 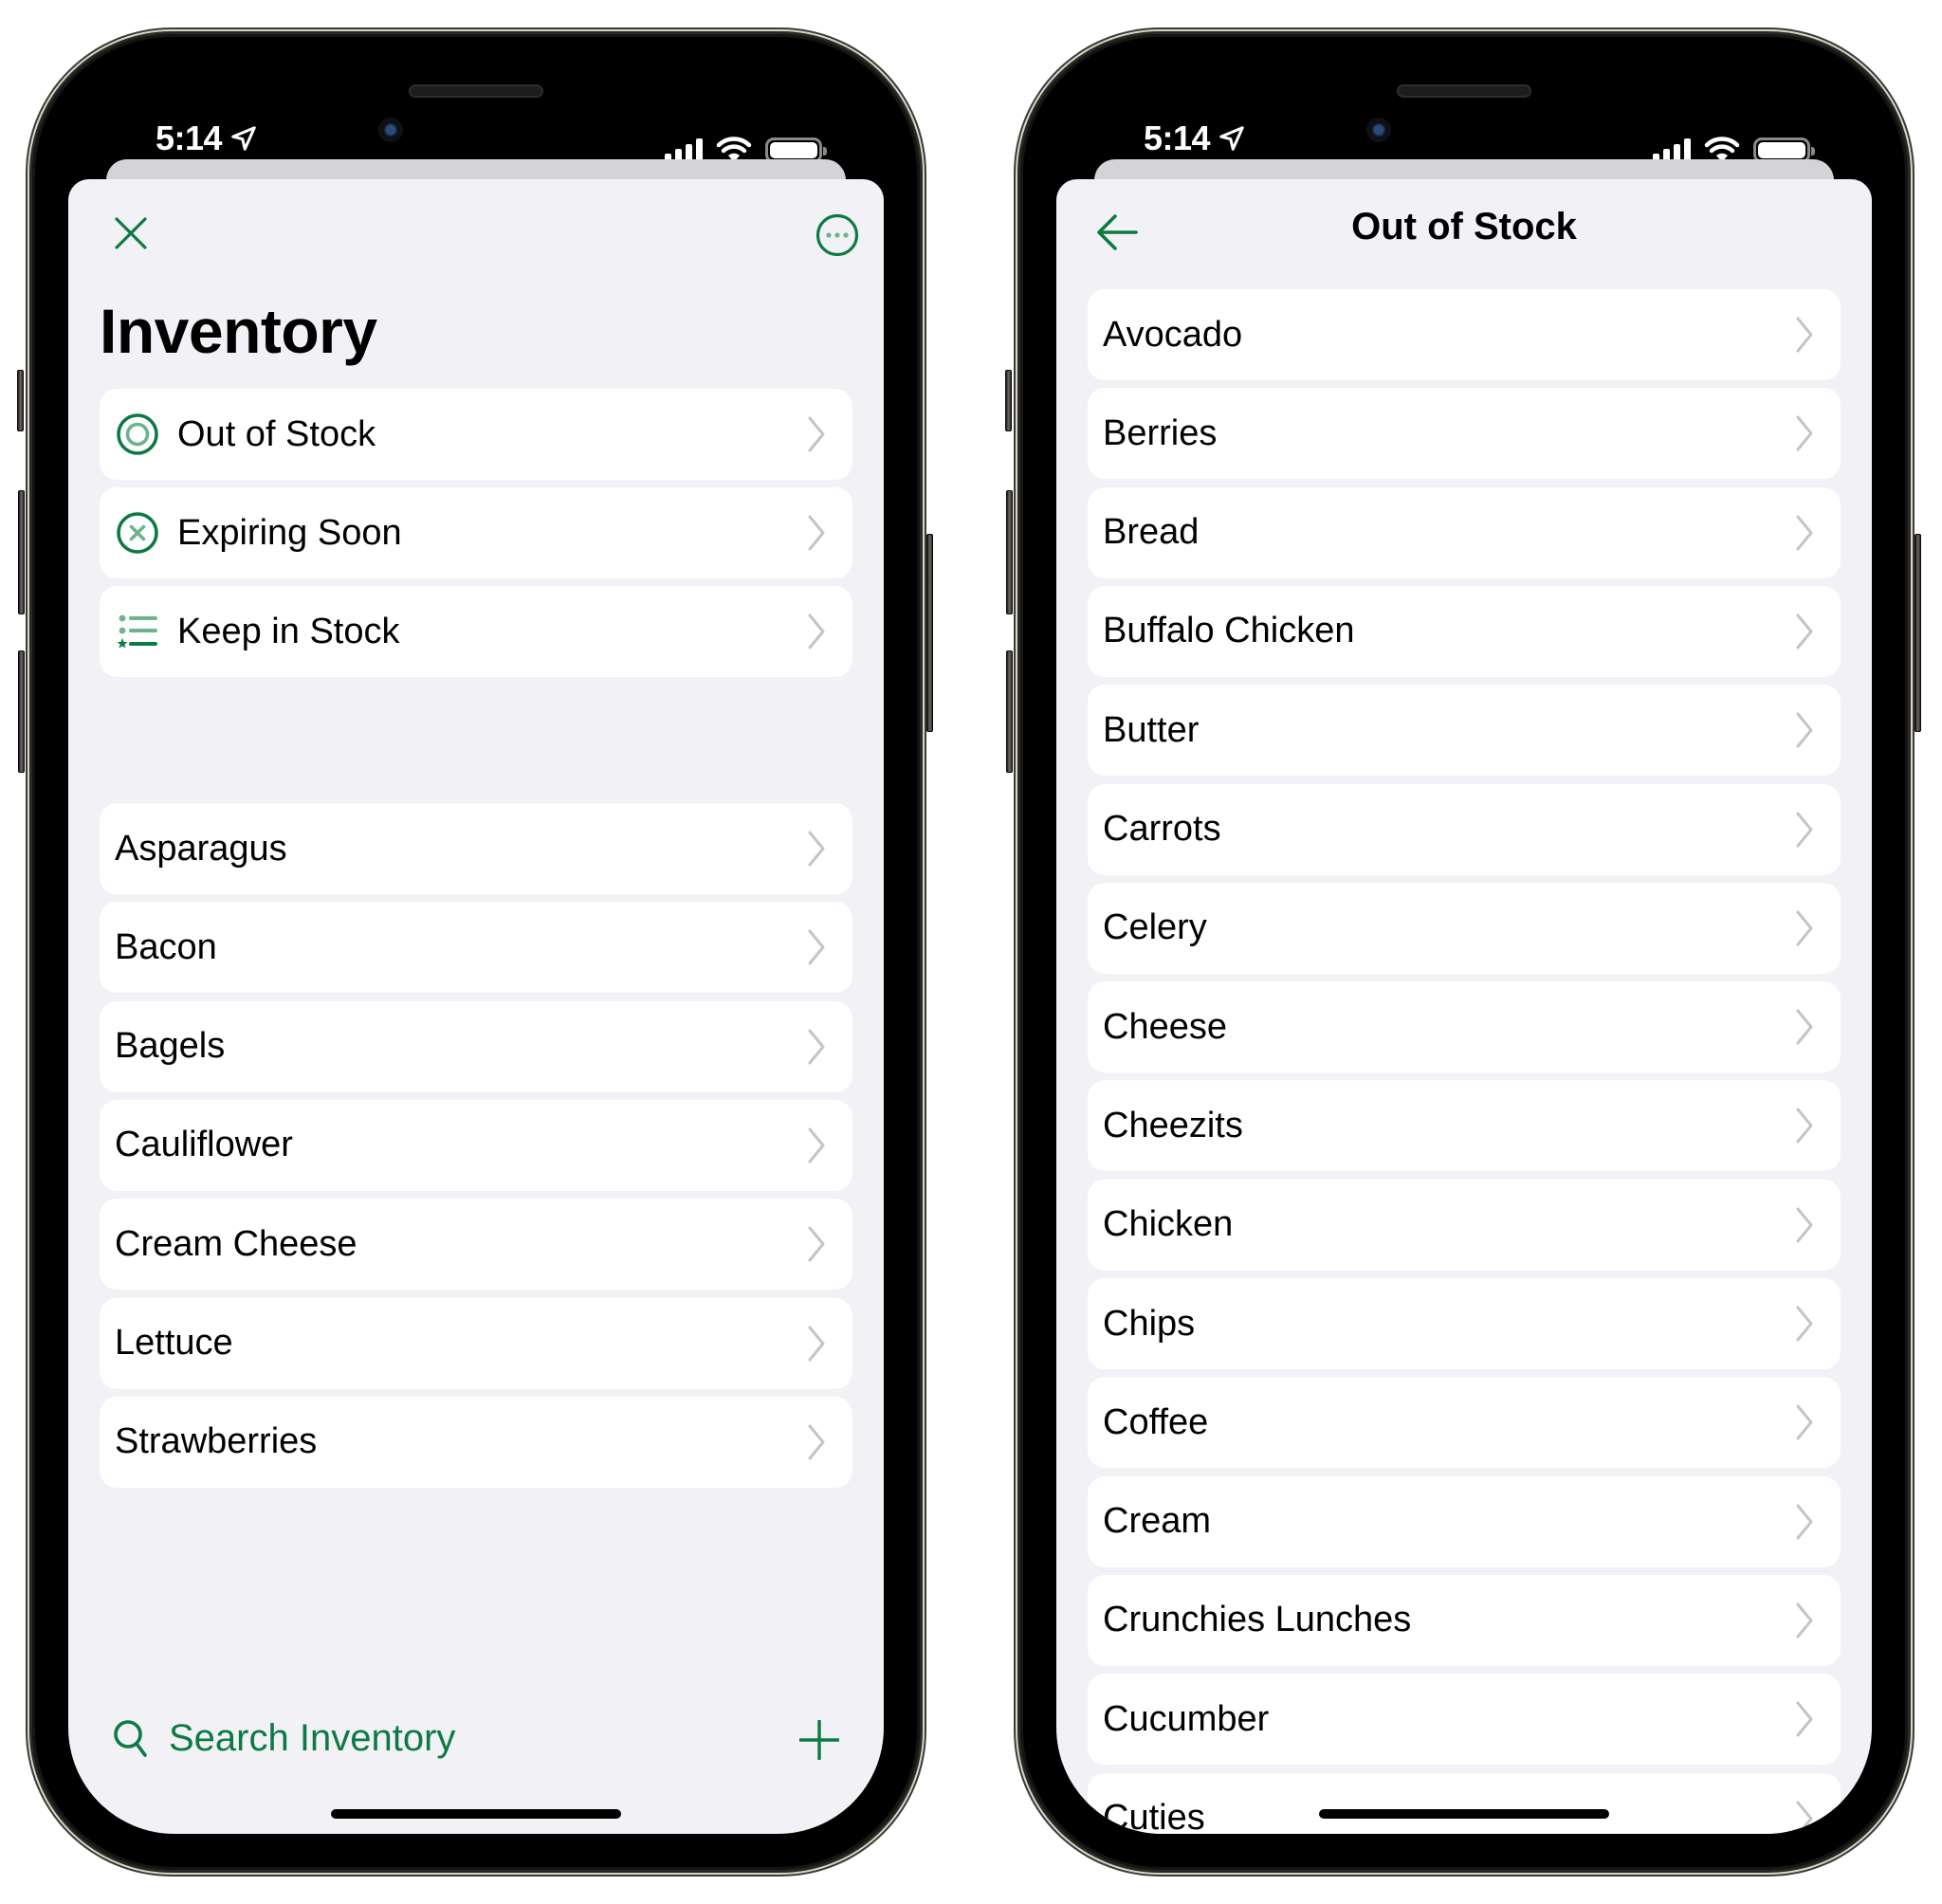 What do you see at coordinates (476, 1343) in the screenshot?
I see `list-item: Lettuce` at bounding box center [476, 1343].